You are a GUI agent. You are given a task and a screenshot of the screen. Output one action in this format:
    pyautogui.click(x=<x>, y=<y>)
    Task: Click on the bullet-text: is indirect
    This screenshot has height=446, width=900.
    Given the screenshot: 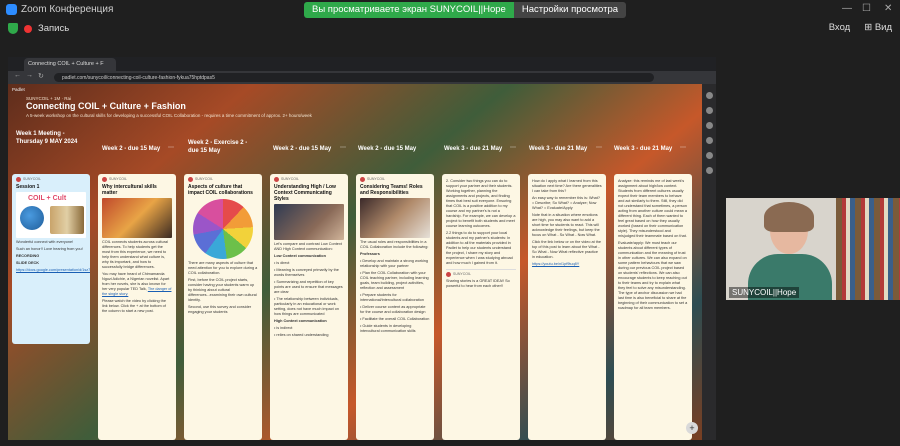 What is the action you would take?
    pyautogui.click(x=284, y=328)
    